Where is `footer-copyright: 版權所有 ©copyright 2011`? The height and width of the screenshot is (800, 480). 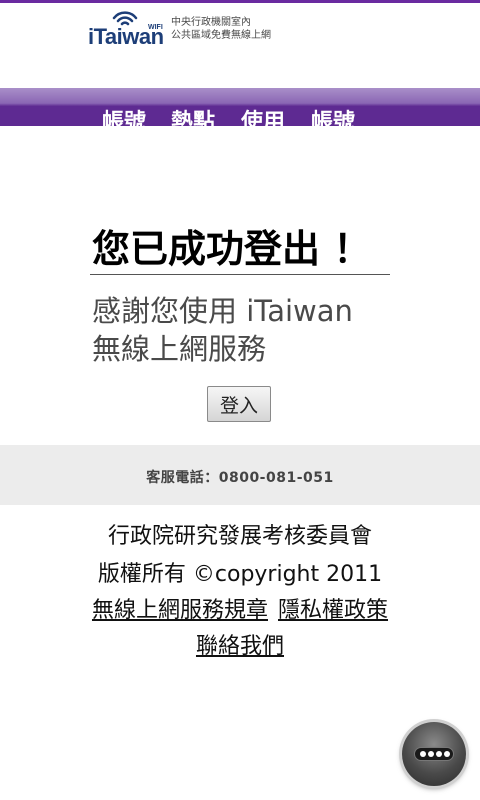 footer-copyright: 版權所有 ©copyright 2011 is located at coordinates (240, 574).